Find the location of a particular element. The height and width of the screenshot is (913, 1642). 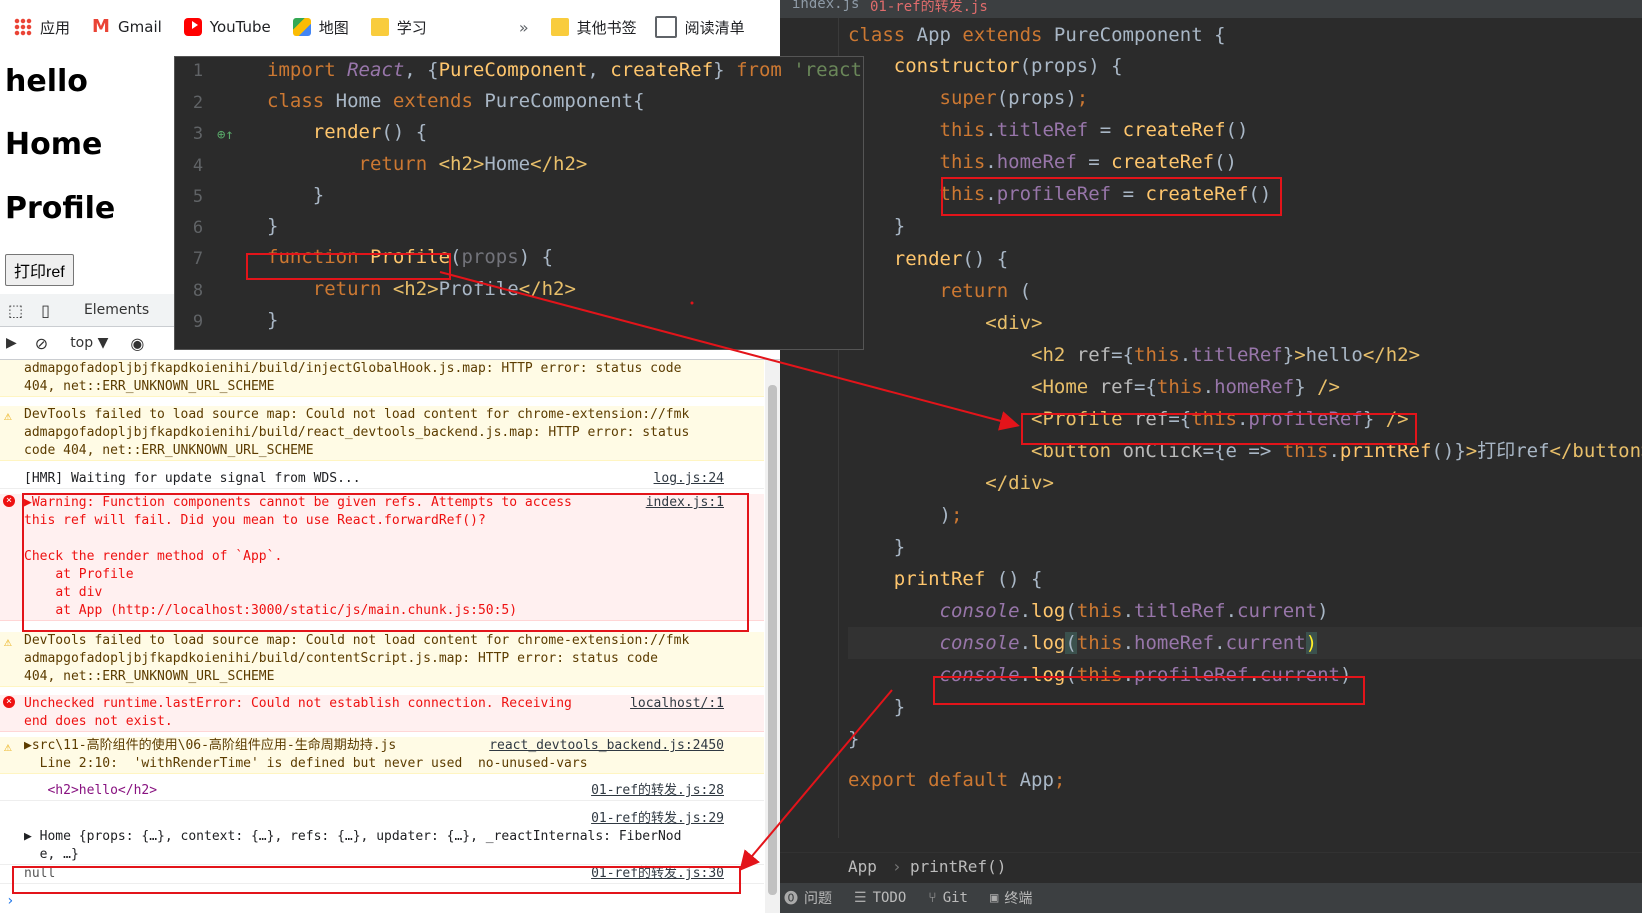

code-line: class App extends PureComponent { is located at coordinates (1037, 35).